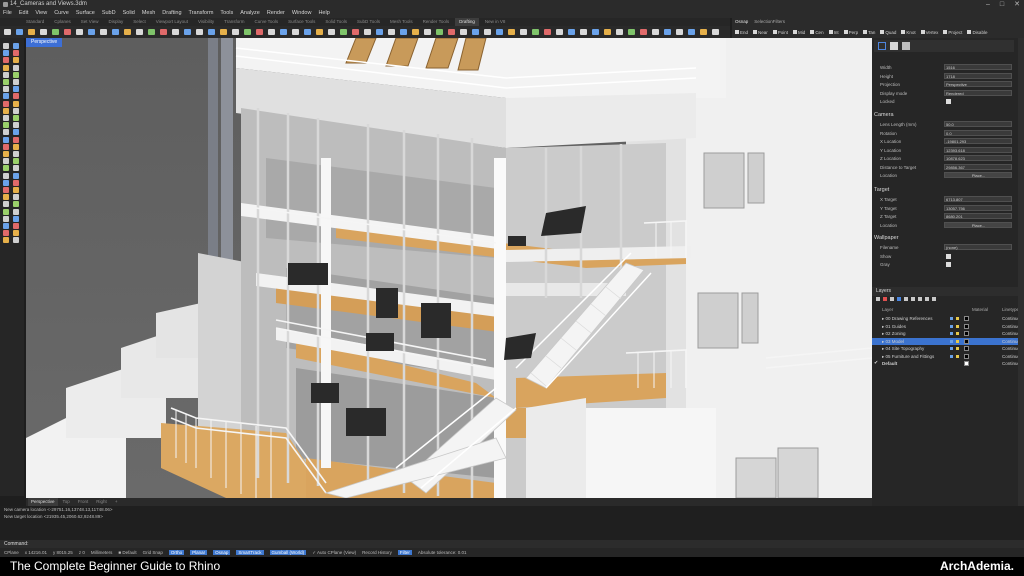 Image resolution: width=1024 pixels, height=576 pixels. Describe the element at coordinates (266, 22) in the screenshot. I see `toolbar-tab: Curve Tools` at that location.